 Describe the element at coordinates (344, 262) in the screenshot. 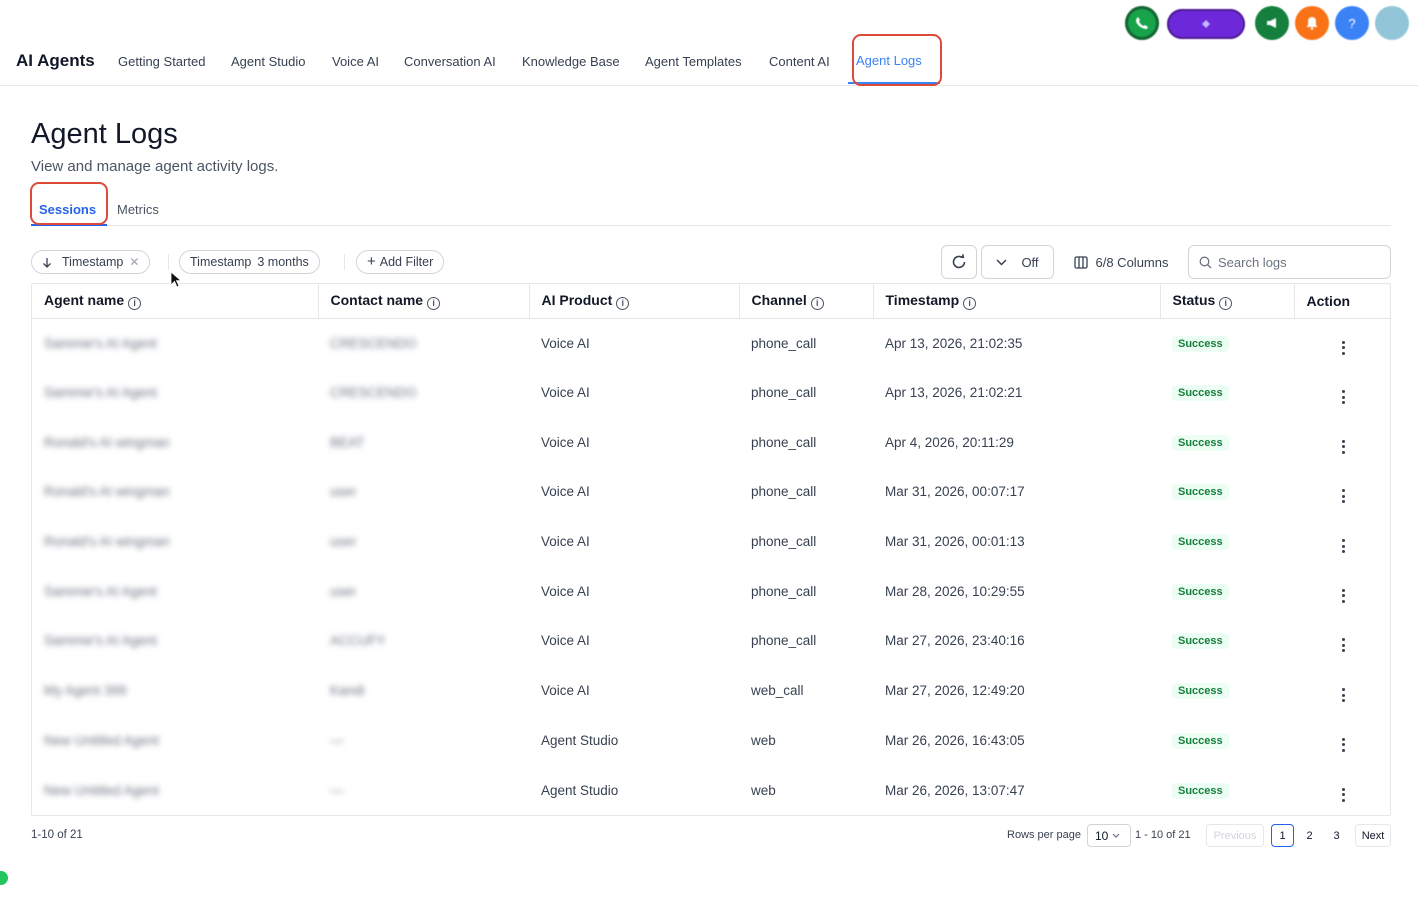

I see `divider` at that location.